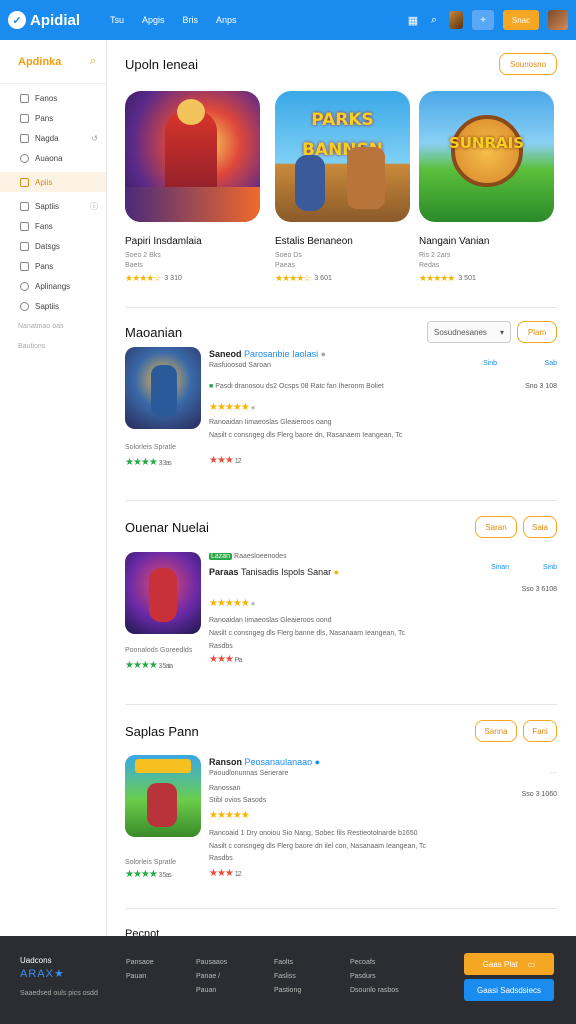 This screenshot has width=576, height=1024. Describe the element at coordinates (553, 773) in the screenshot. I see `more-icon: ⋯` at that location.